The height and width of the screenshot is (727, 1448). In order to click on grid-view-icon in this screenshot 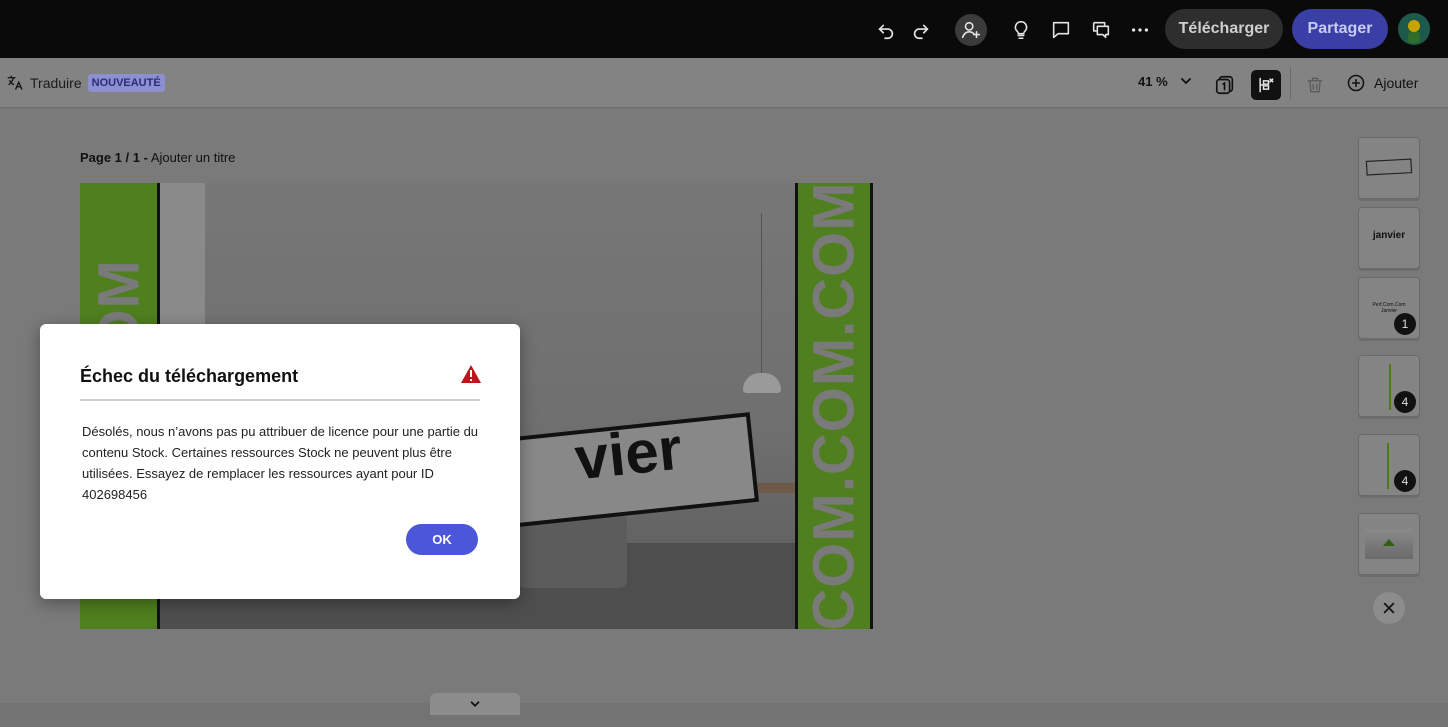, I will do `click(1266, 85)`.